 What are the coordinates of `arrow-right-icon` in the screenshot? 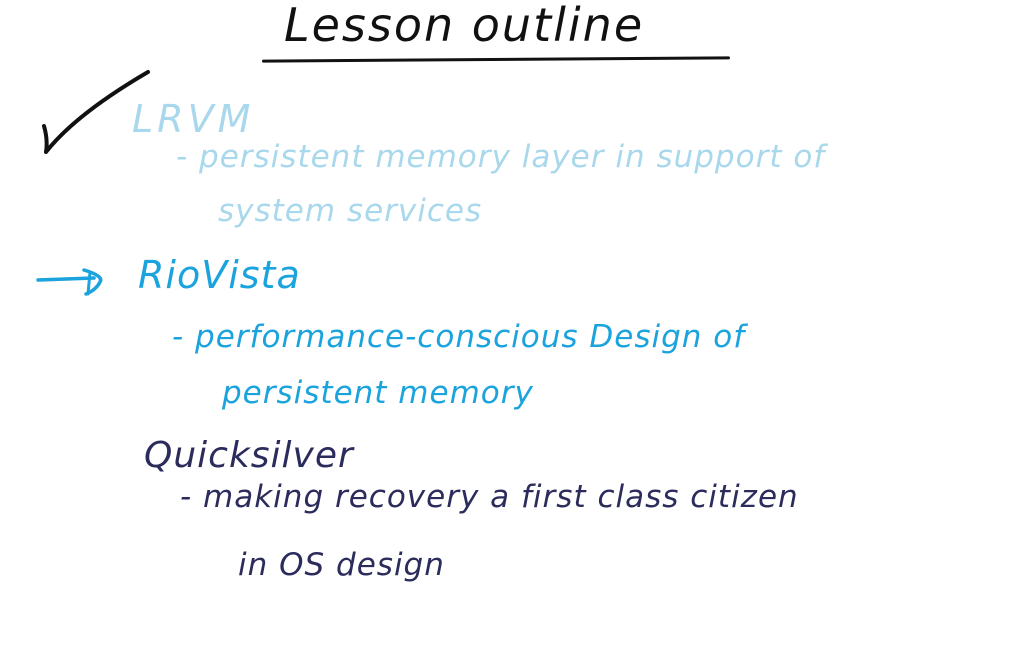 It's located at (69, 282).